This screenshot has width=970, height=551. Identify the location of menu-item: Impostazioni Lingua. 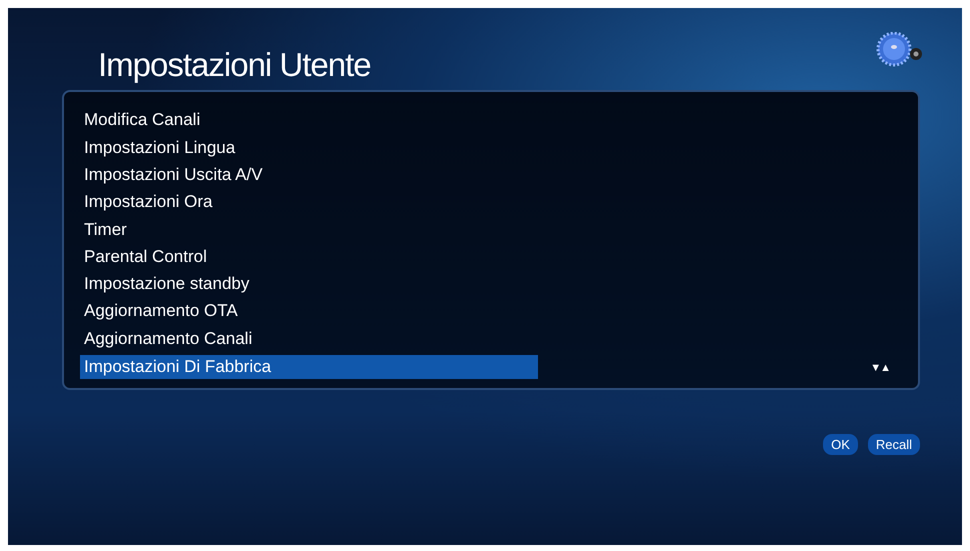
(309, 147).